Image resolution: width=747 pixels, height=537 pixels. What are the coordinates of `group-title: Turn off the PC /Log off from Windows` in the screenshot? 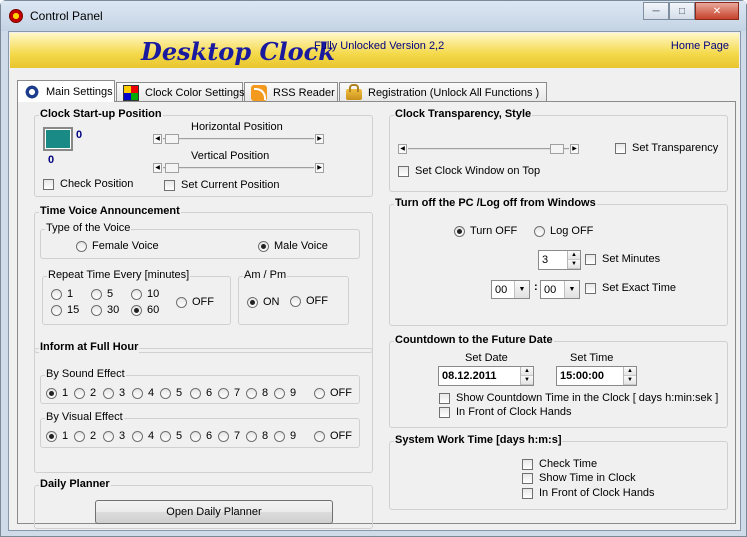 It's located at (495, 203).